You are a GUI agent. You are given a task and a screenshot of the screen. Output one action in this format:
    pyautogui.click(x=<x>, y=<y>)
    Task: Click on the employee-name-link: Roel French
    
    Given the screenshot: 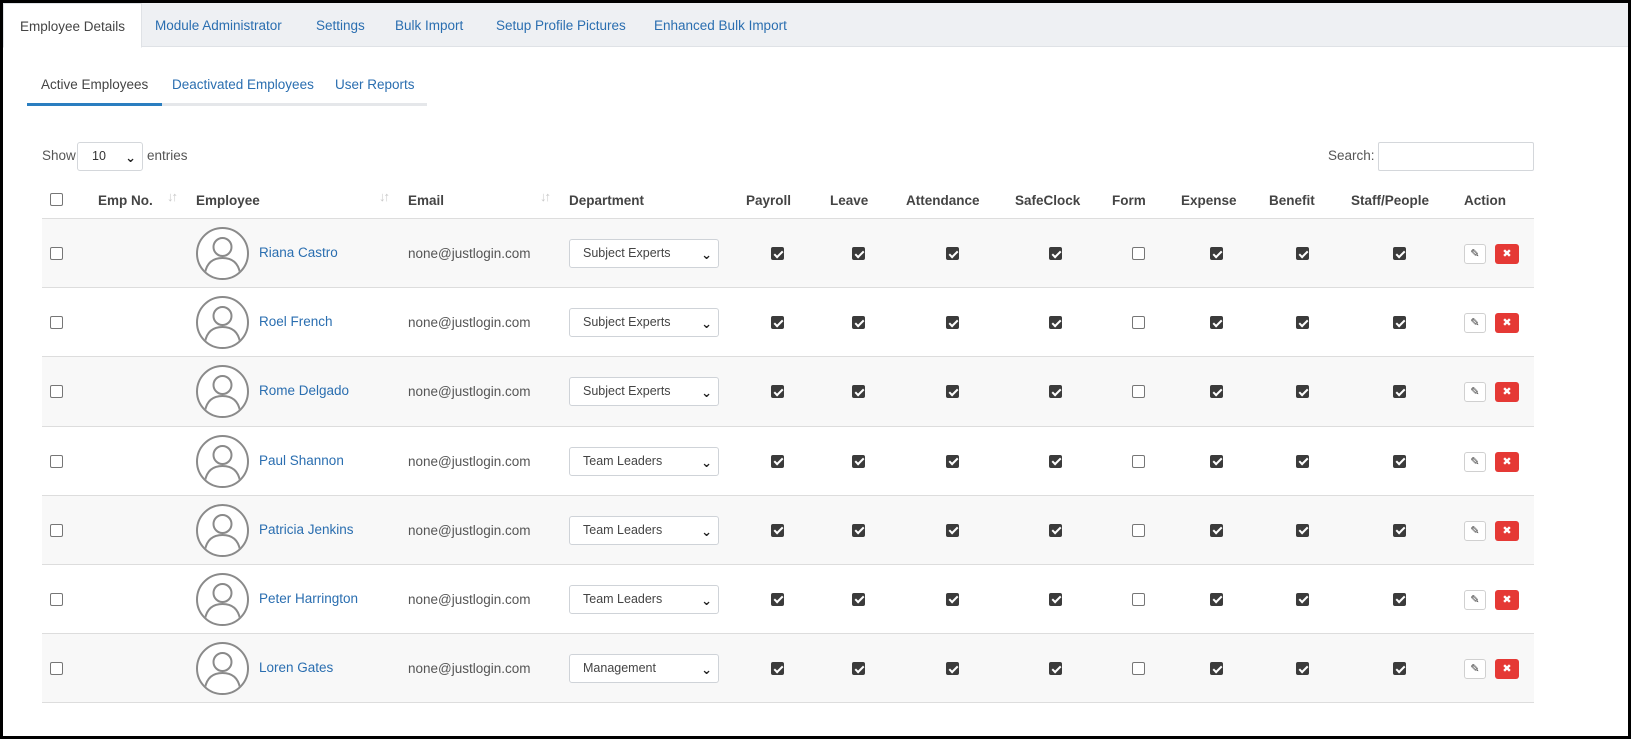 What is the action you would take?
    pyautogui.click(x=296, y=321)
    